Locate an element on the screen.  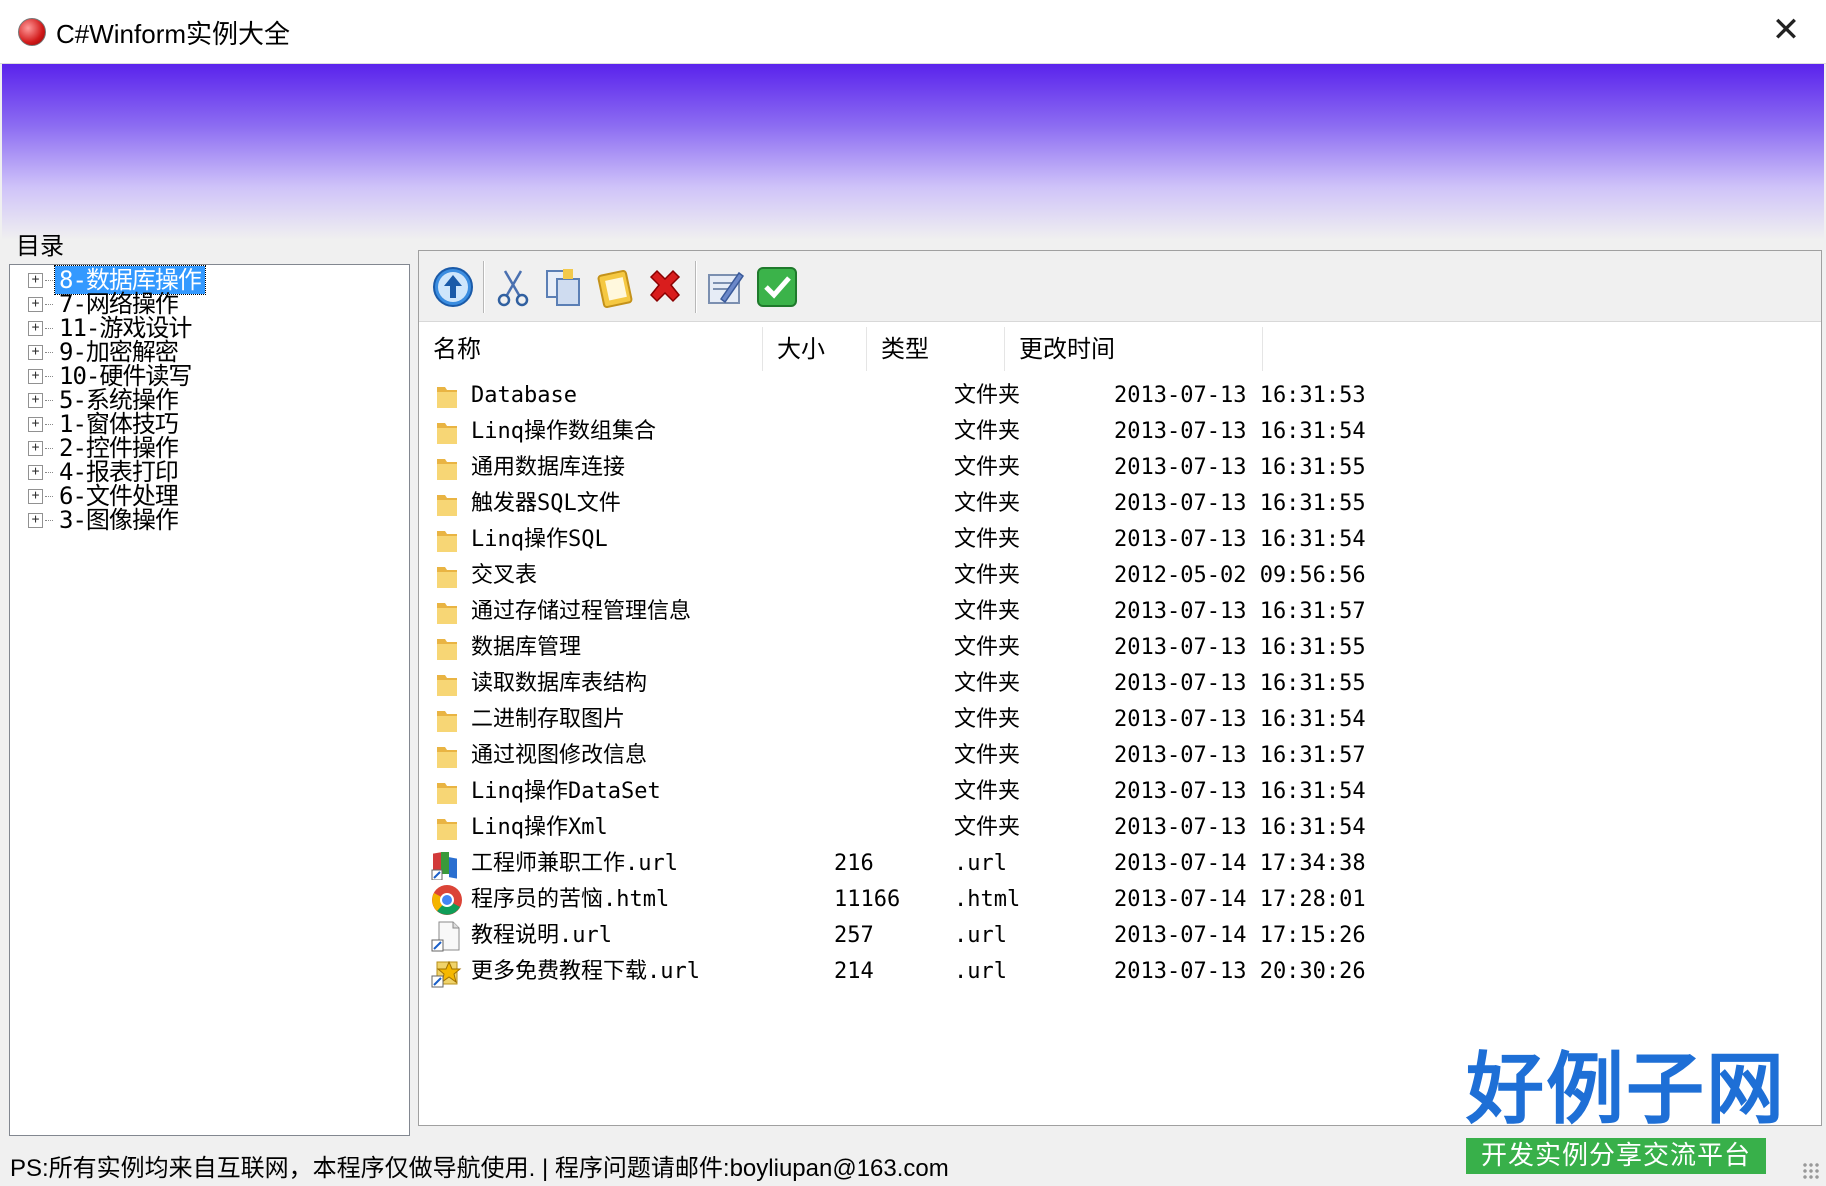
confirm-icon is located at coordinates (777, 287).